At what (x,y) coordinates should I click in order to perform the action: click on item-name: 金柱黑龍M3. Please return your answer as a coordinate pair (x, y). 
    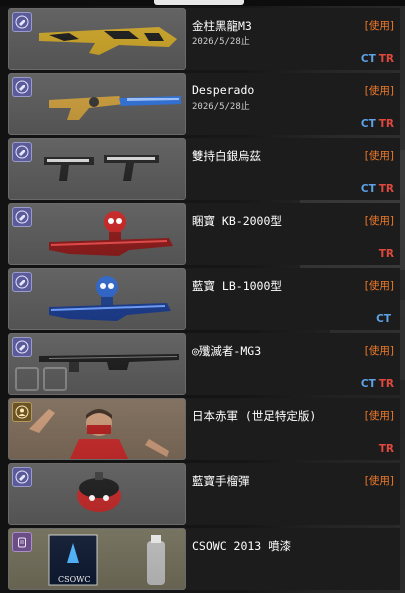
    Looking at the image, I should click on (222, 26).